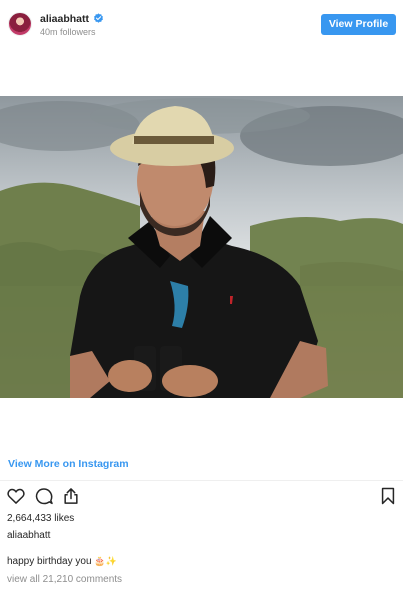  Describe the element at coordinates (20, 24) in the screenshot. I see `avatar` at that location.